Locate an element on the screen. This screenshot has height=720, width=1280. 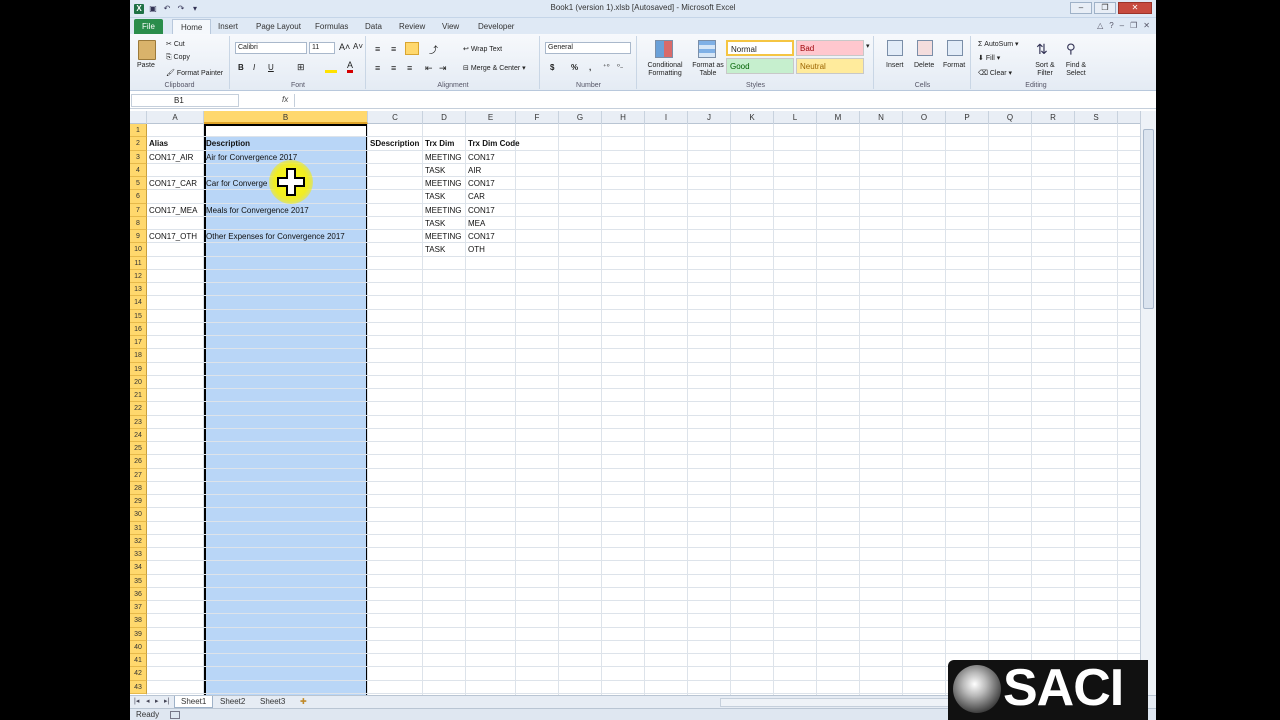
borders-icon: ⊞ is located at coordinates (301, 67).